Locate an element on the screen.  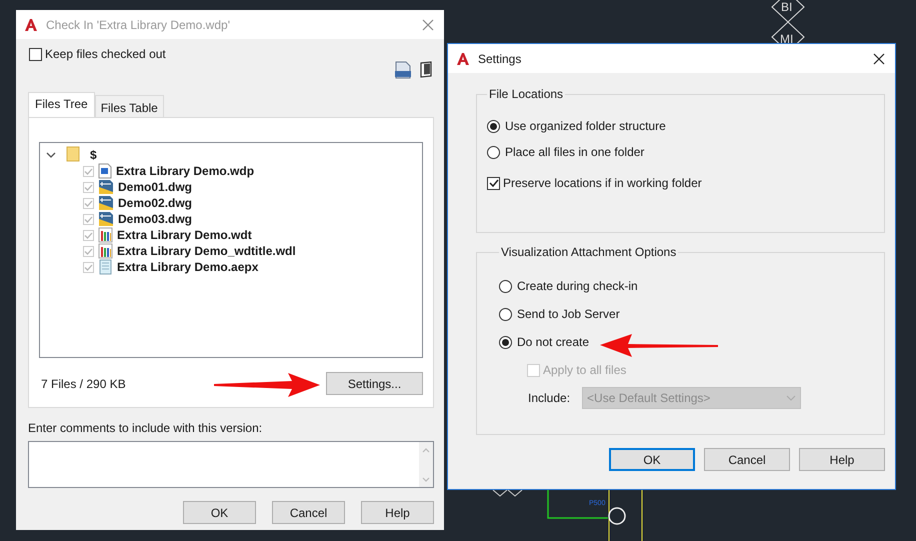
diagram-label: BI is located at coordinates (786, 7).